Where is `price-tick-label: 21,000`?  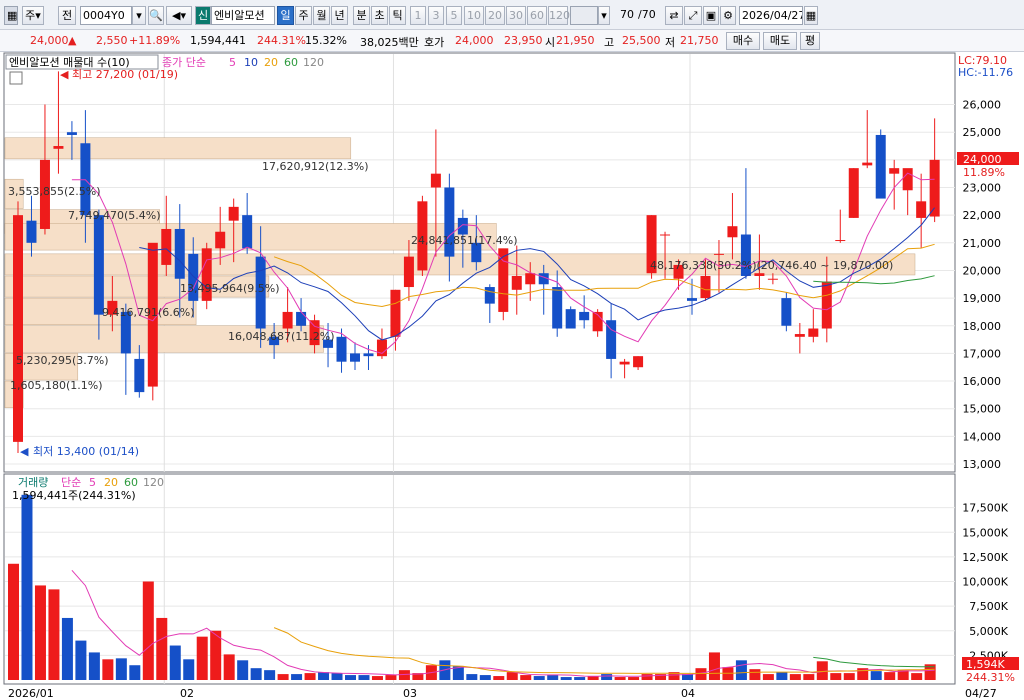
price-tick-label: 21,000 is located at coordinates (982, 243).